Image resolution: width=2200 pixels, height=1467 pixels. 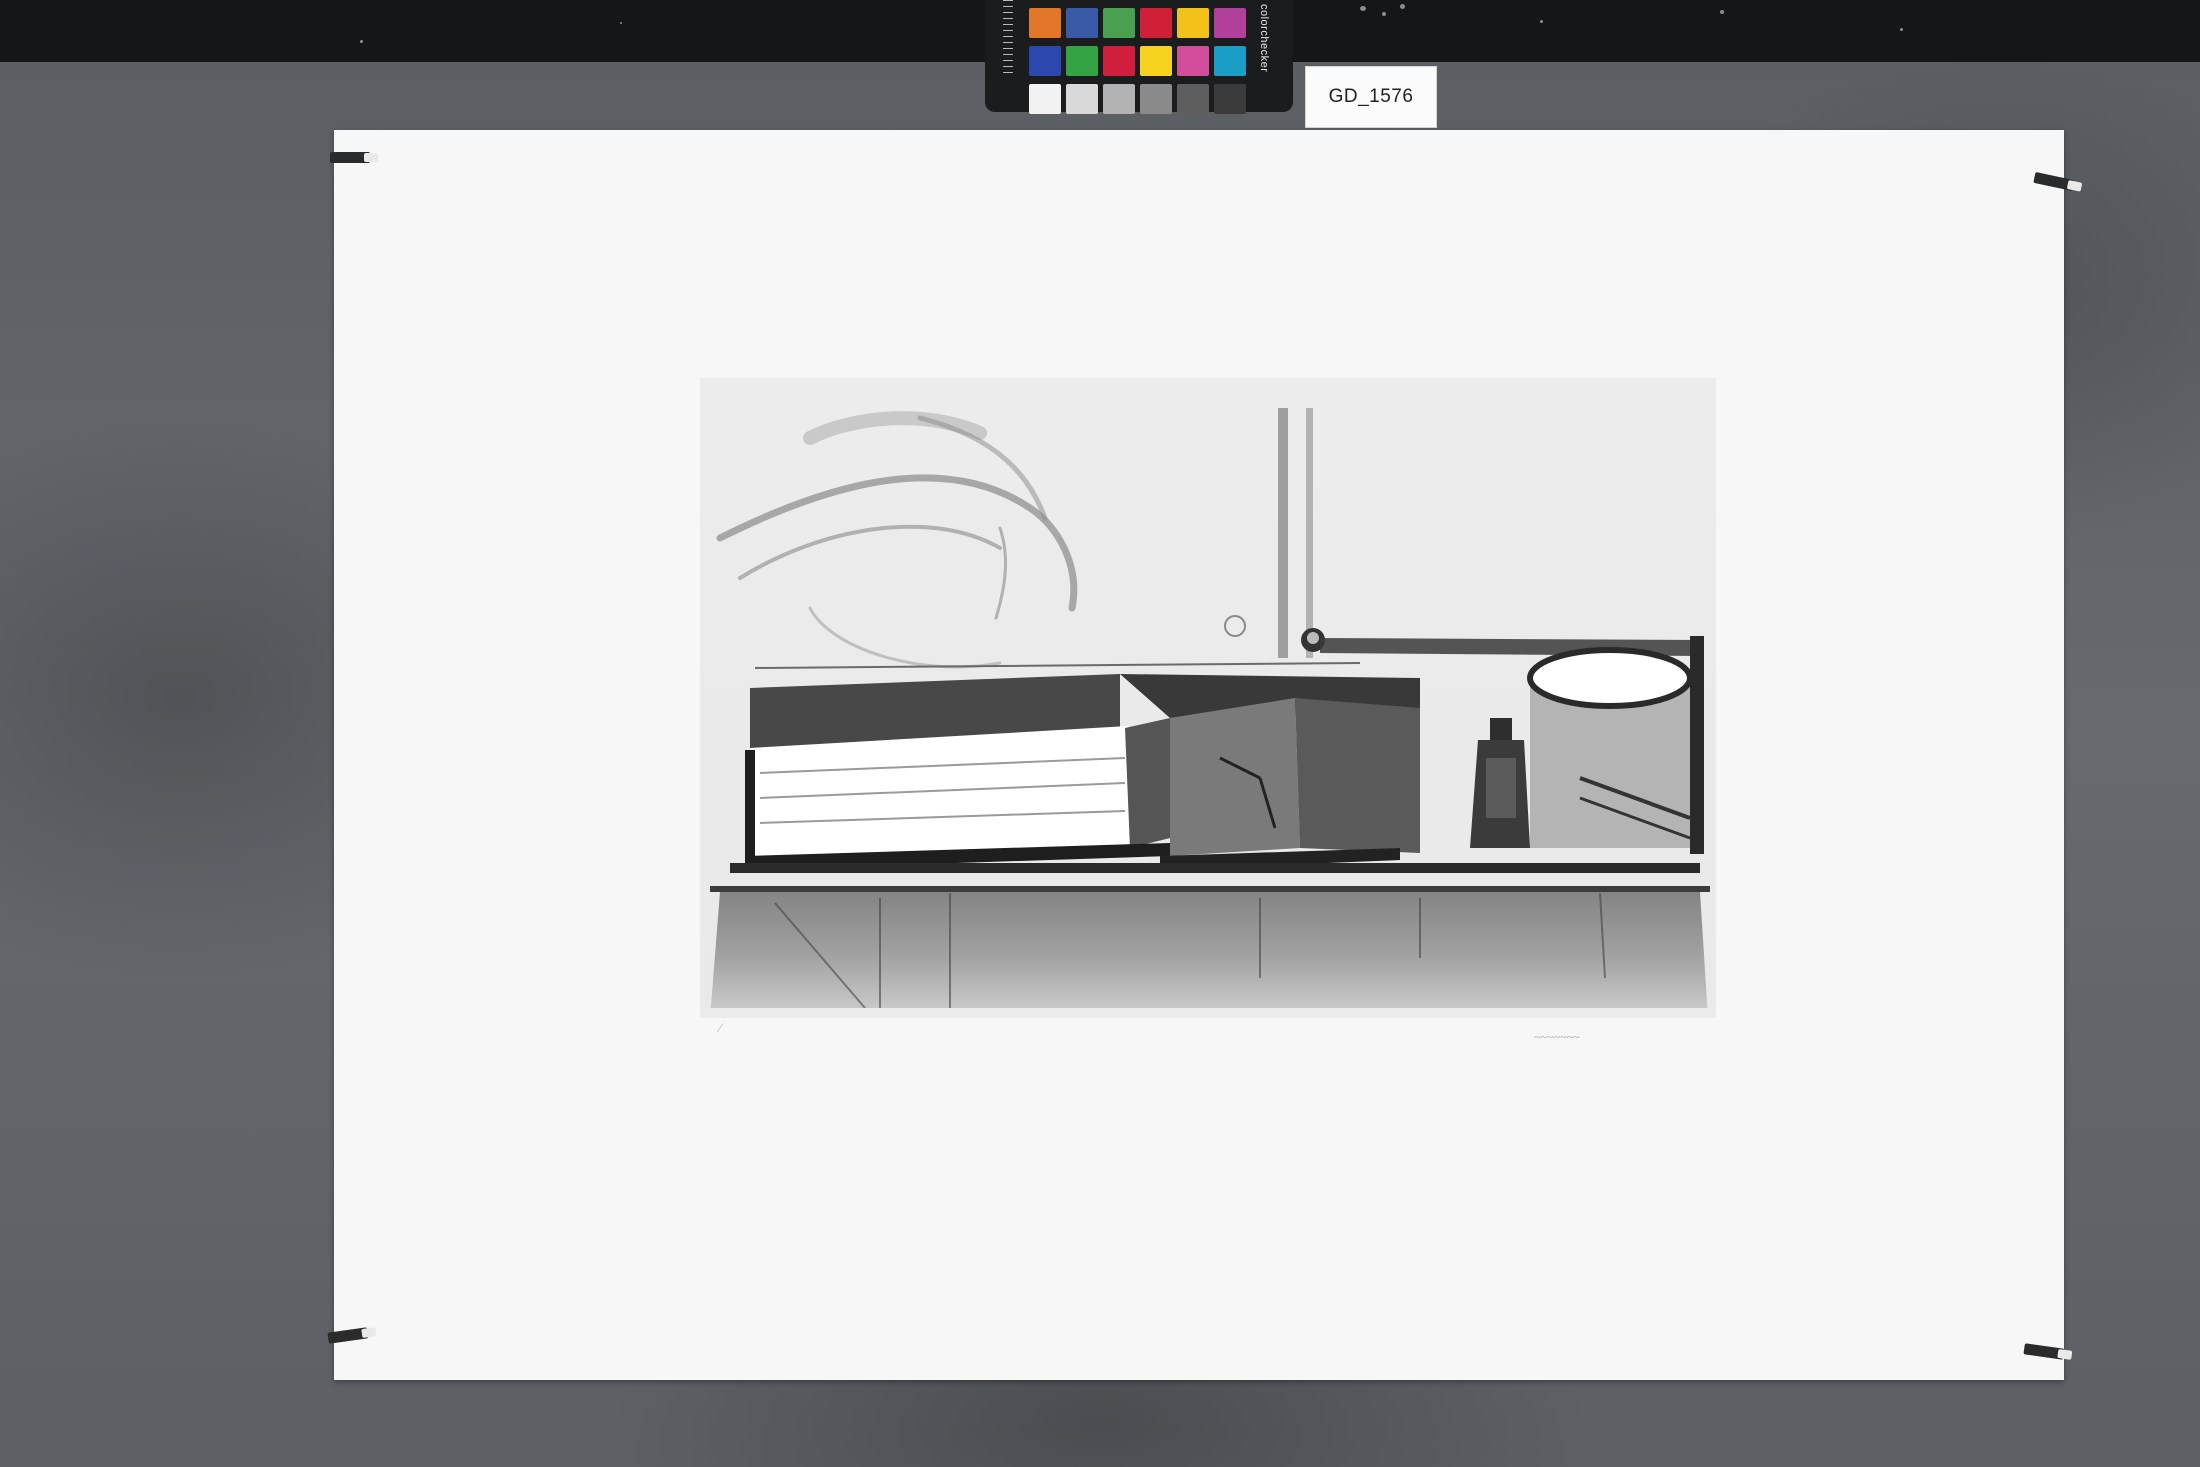 I want to click on edition-mark: ∕, so click(x=720, y=1027).